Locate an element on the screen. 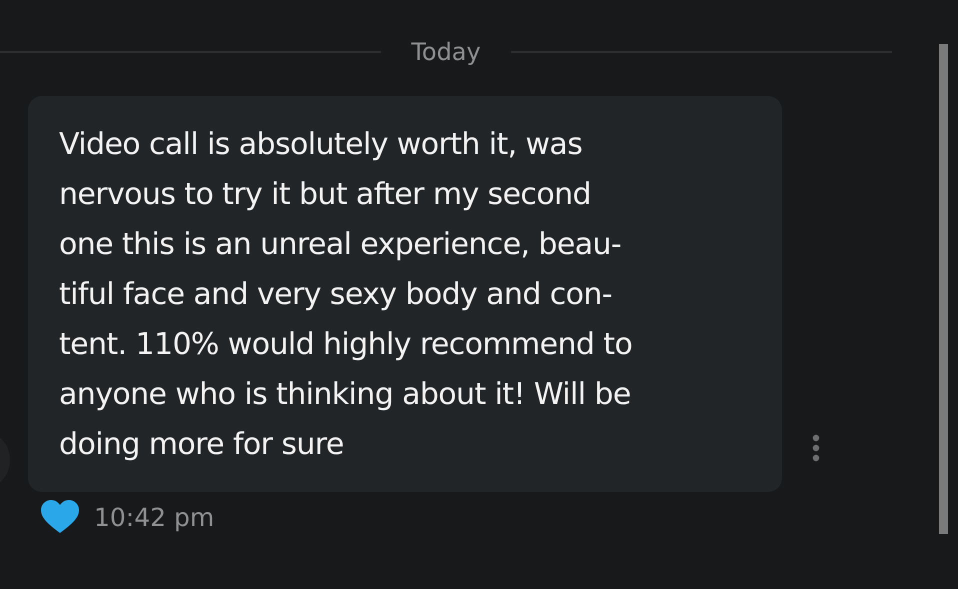 This screenshot has height=589, width=958. message-line: tiful face and very sexy body and con- is located at coordinates (336, 295).